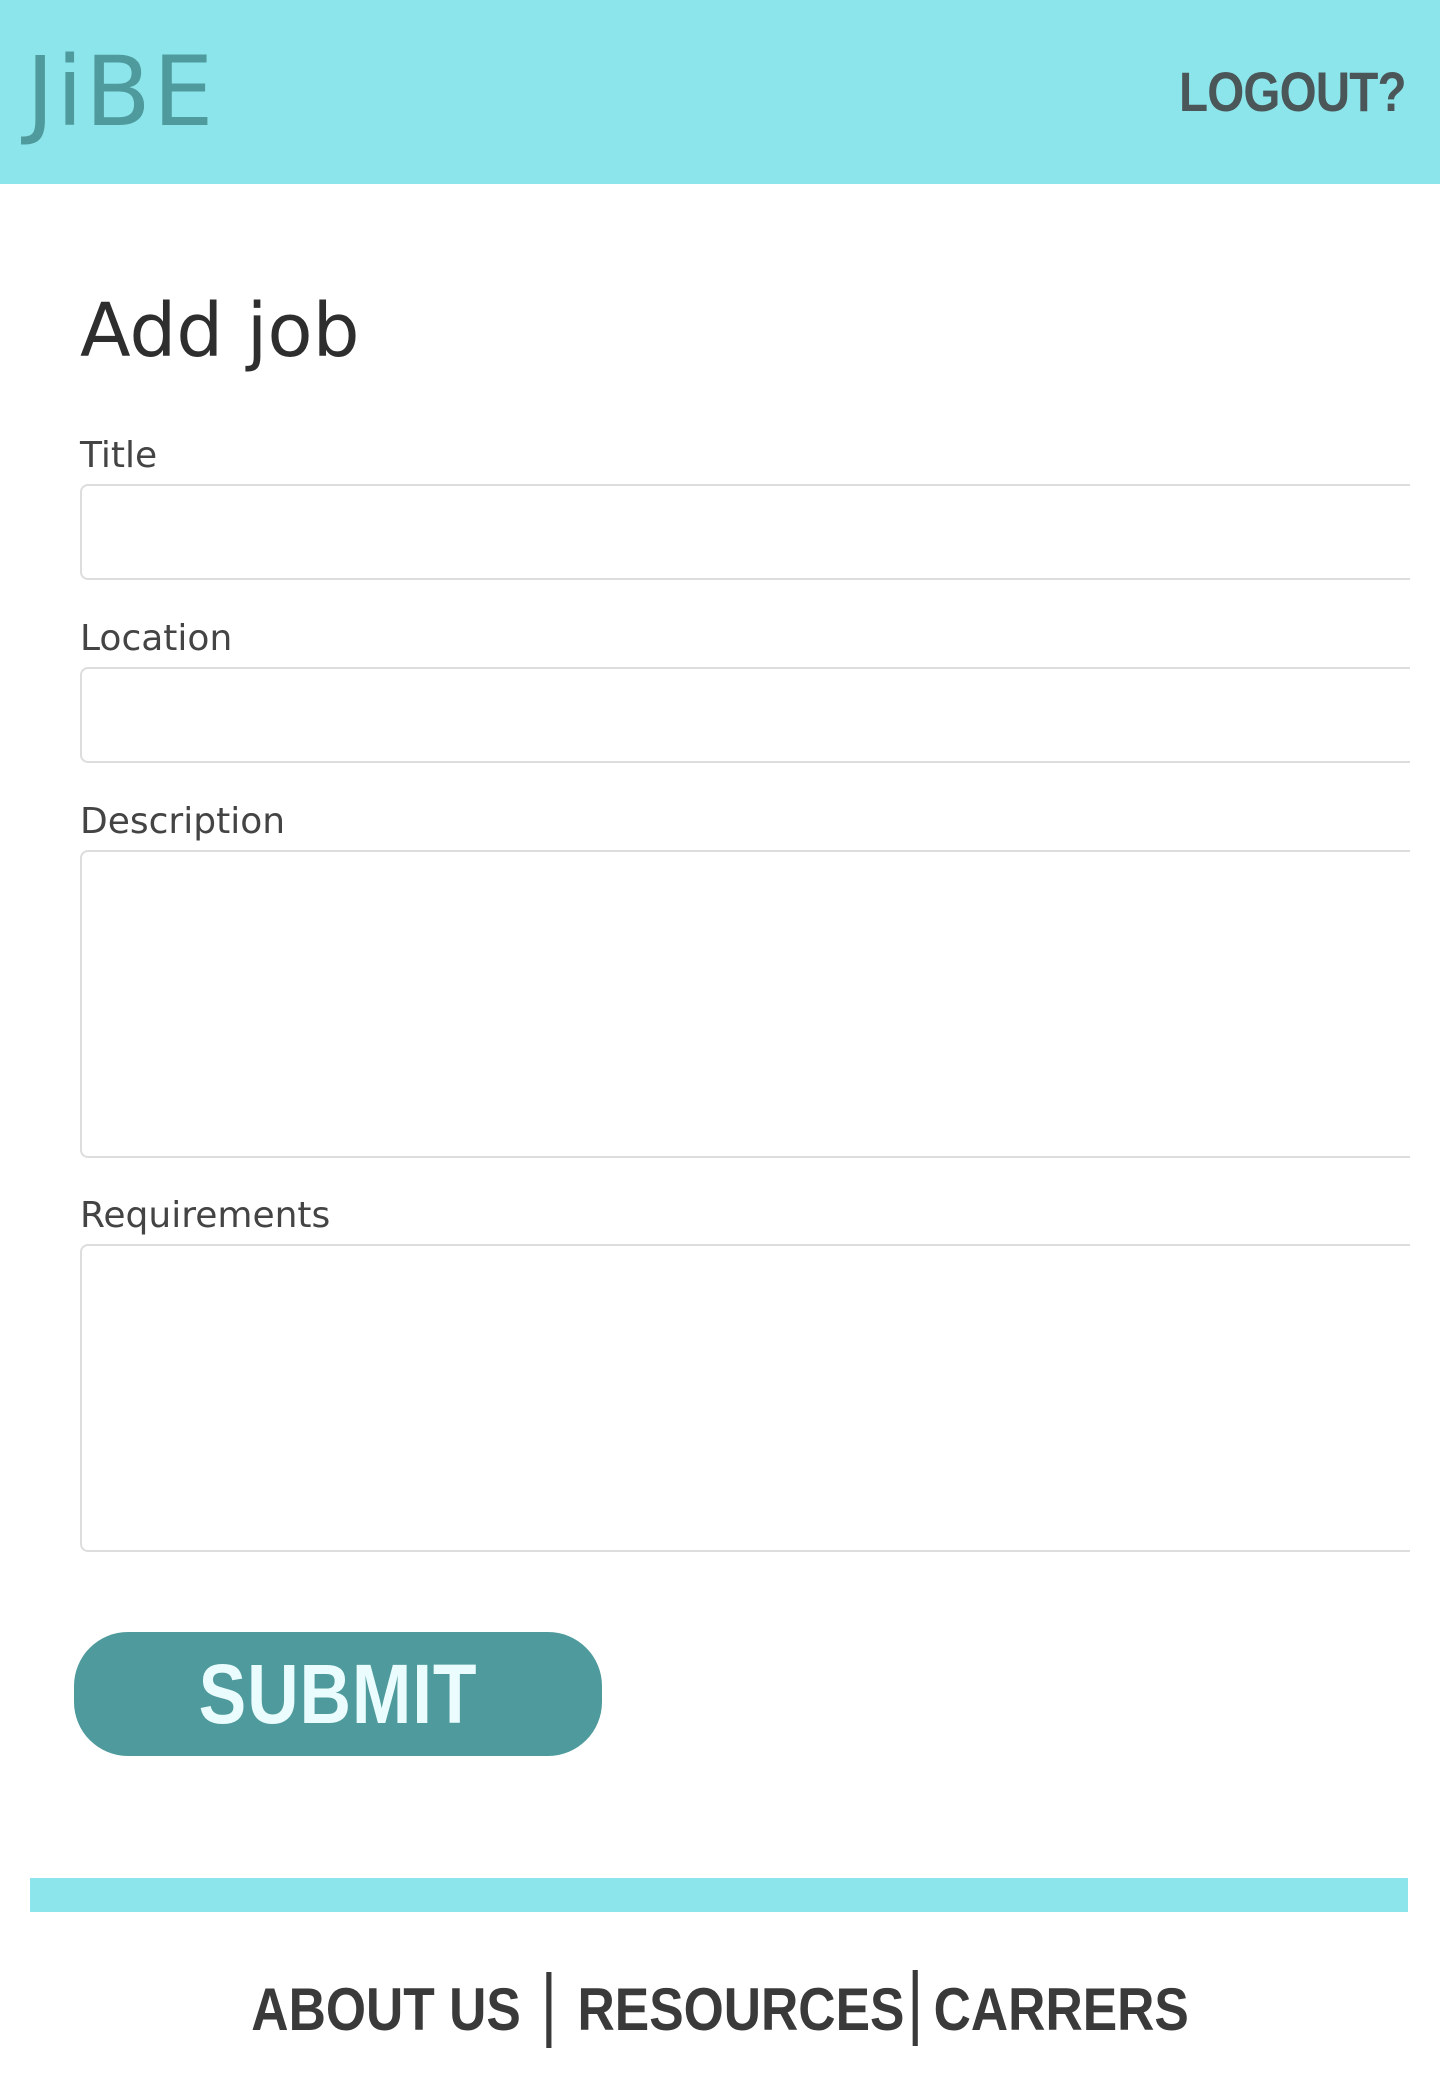 The height and width of the screenshot is (2080, 1440). Describe the element at coordinates (745, 715) in the screenshot. I see `location-input` at that location.